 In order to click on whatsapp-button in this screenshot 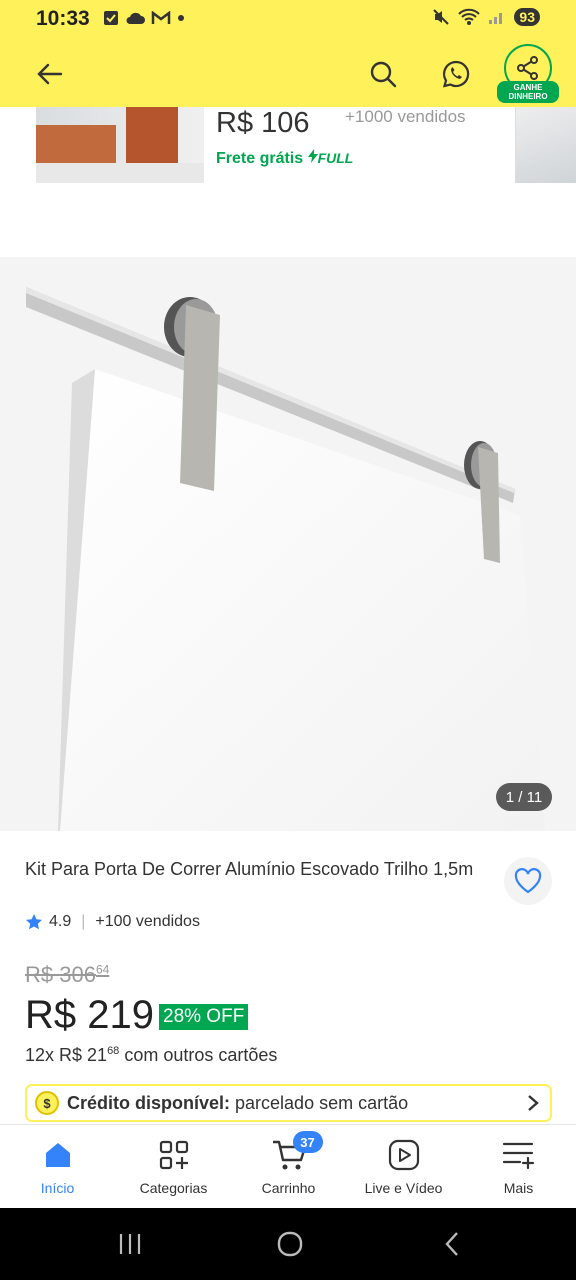, I will do `click(456, 74)`.